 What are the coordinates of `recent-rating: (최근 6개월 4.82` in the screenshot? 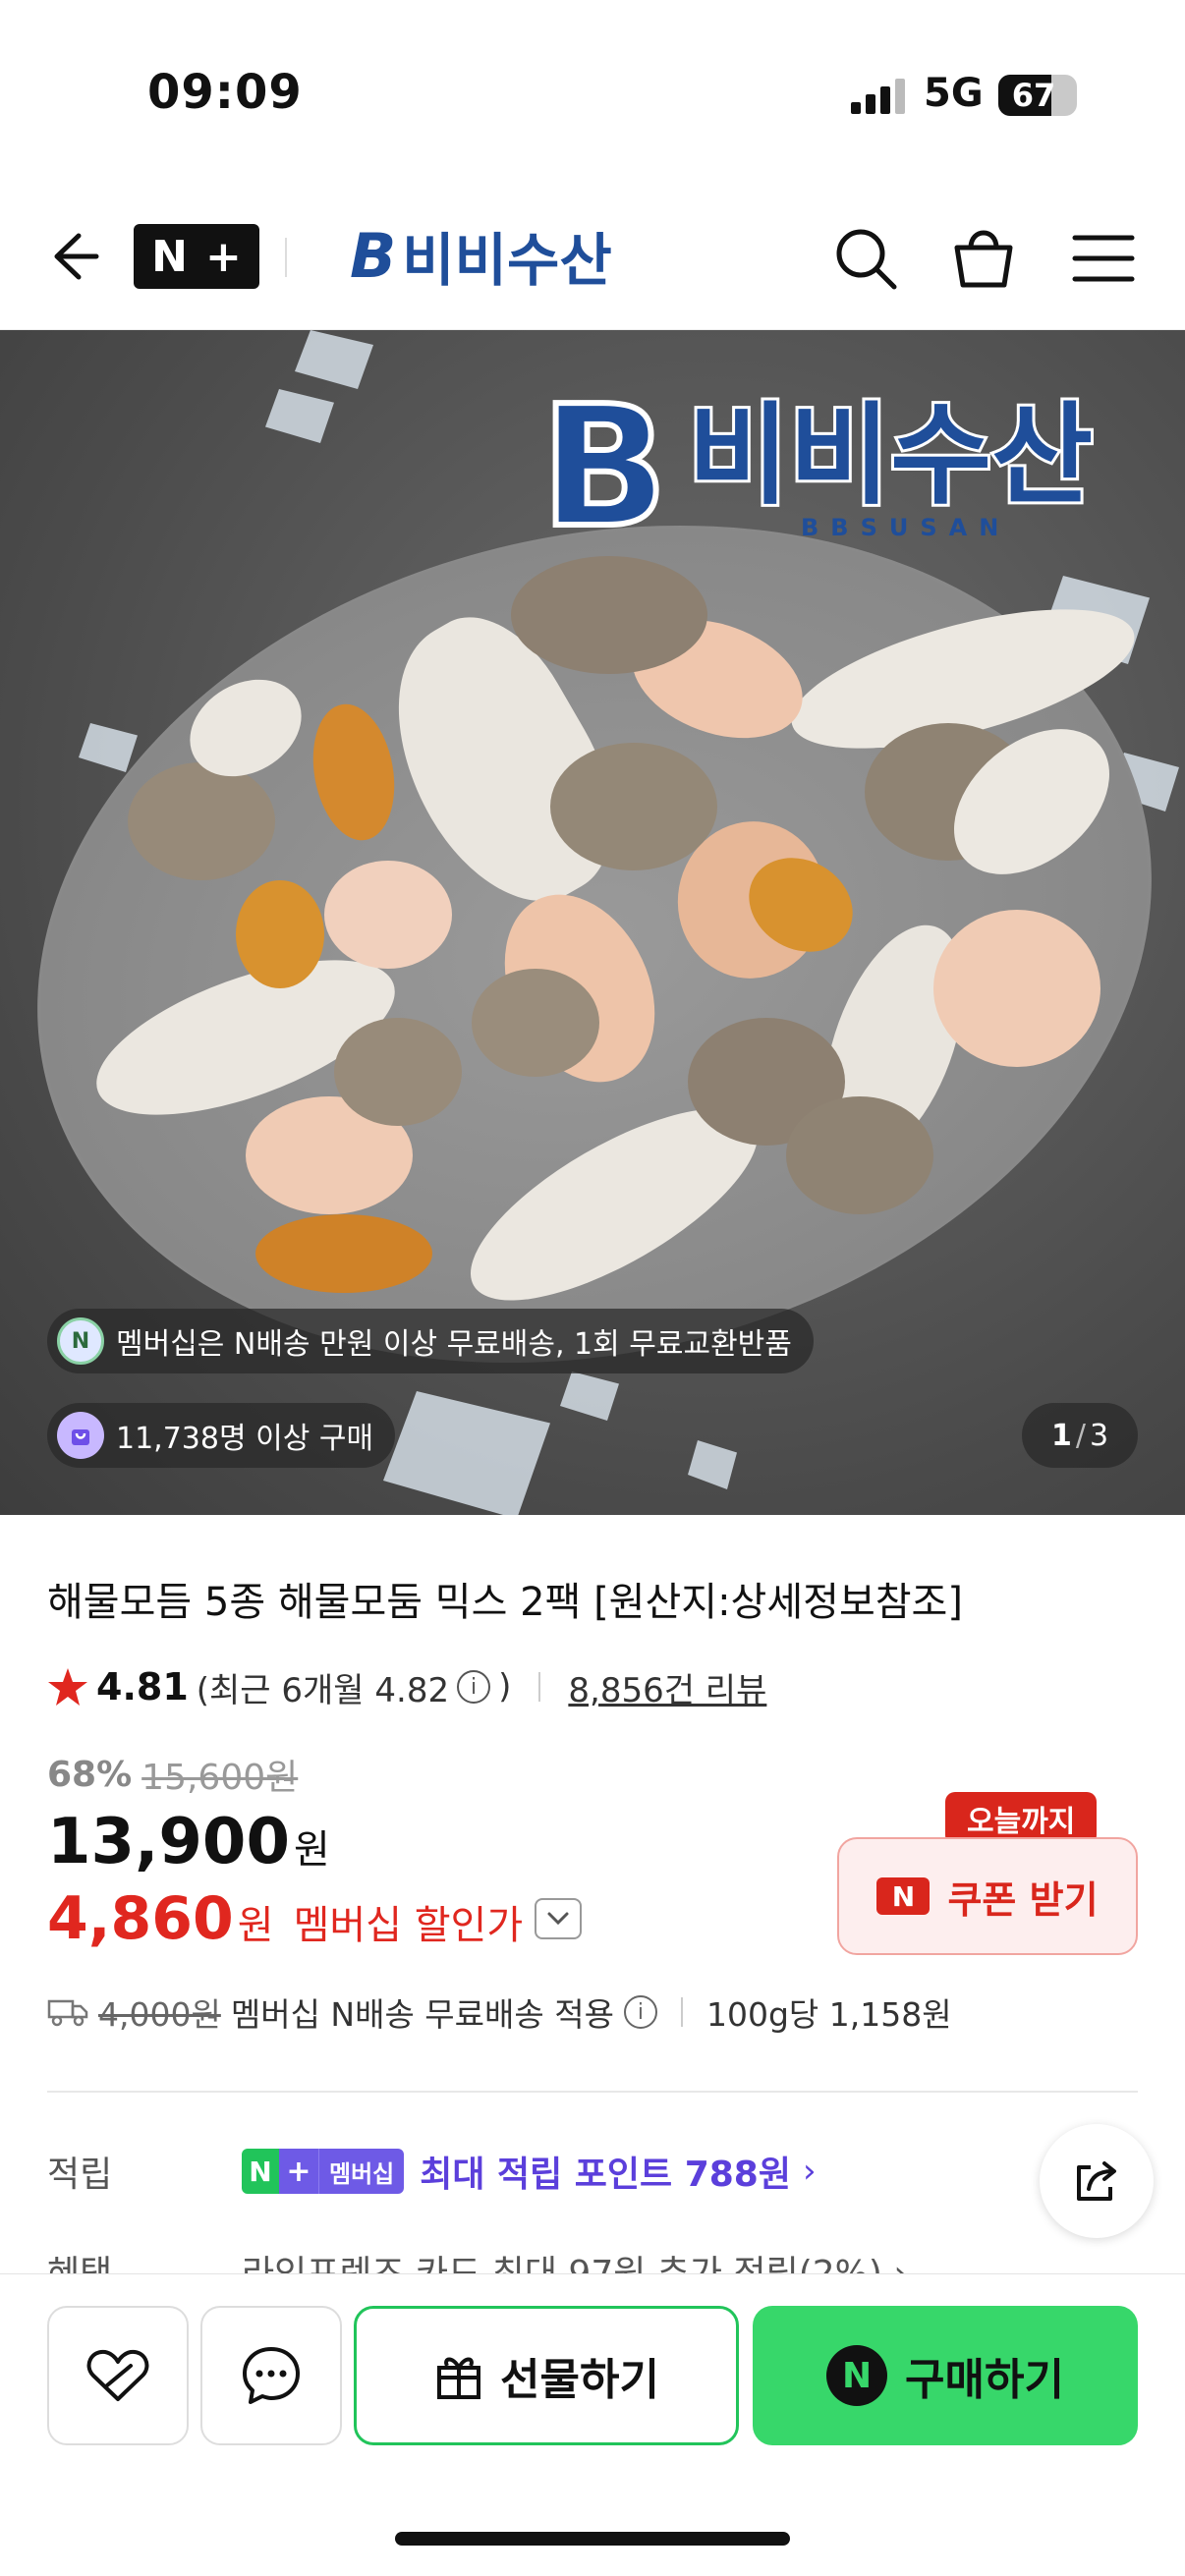 It's located at (323, 1690).